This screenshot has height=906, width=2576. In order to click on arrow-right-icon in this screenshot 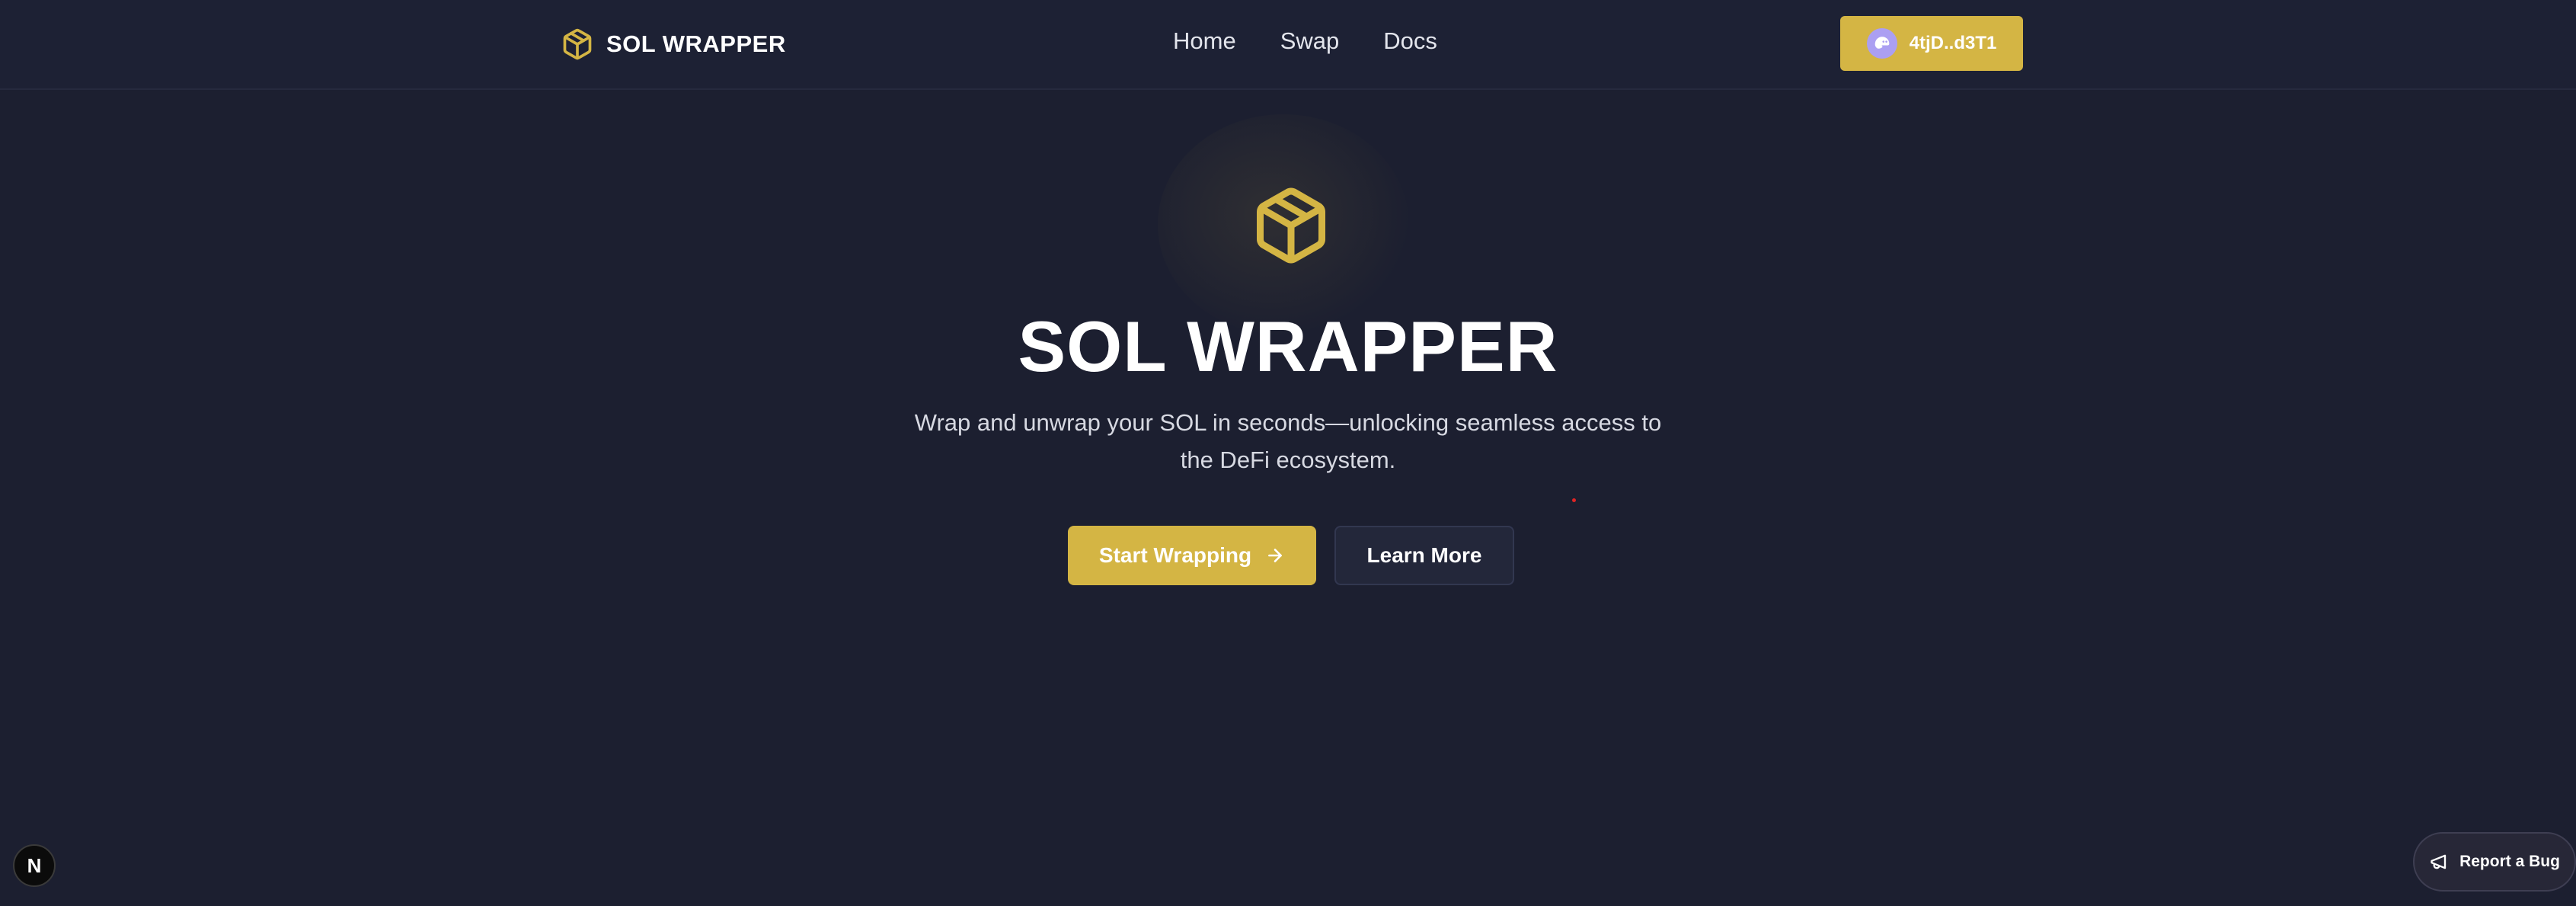, I will do `click(1275, 555)`.